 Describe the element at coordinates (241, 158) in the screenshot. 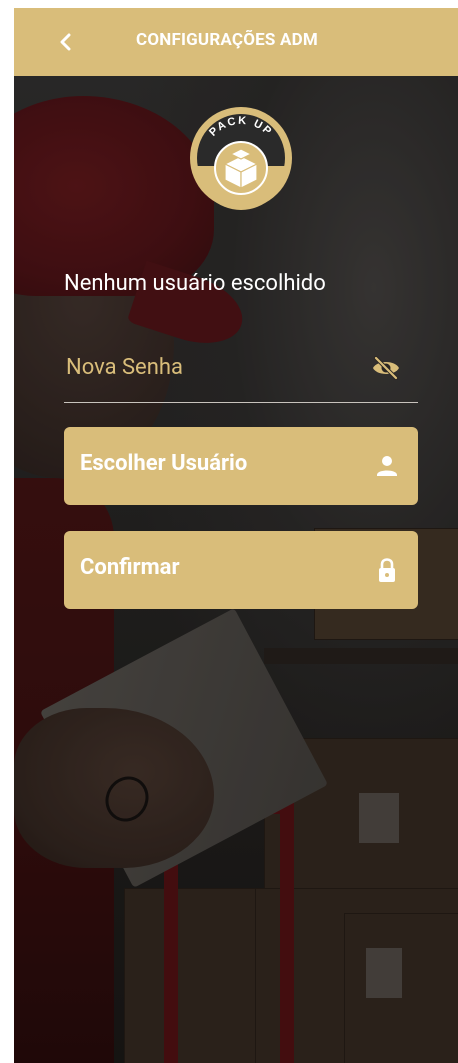

I see `pack-up-logo: PACK UP` at that location.